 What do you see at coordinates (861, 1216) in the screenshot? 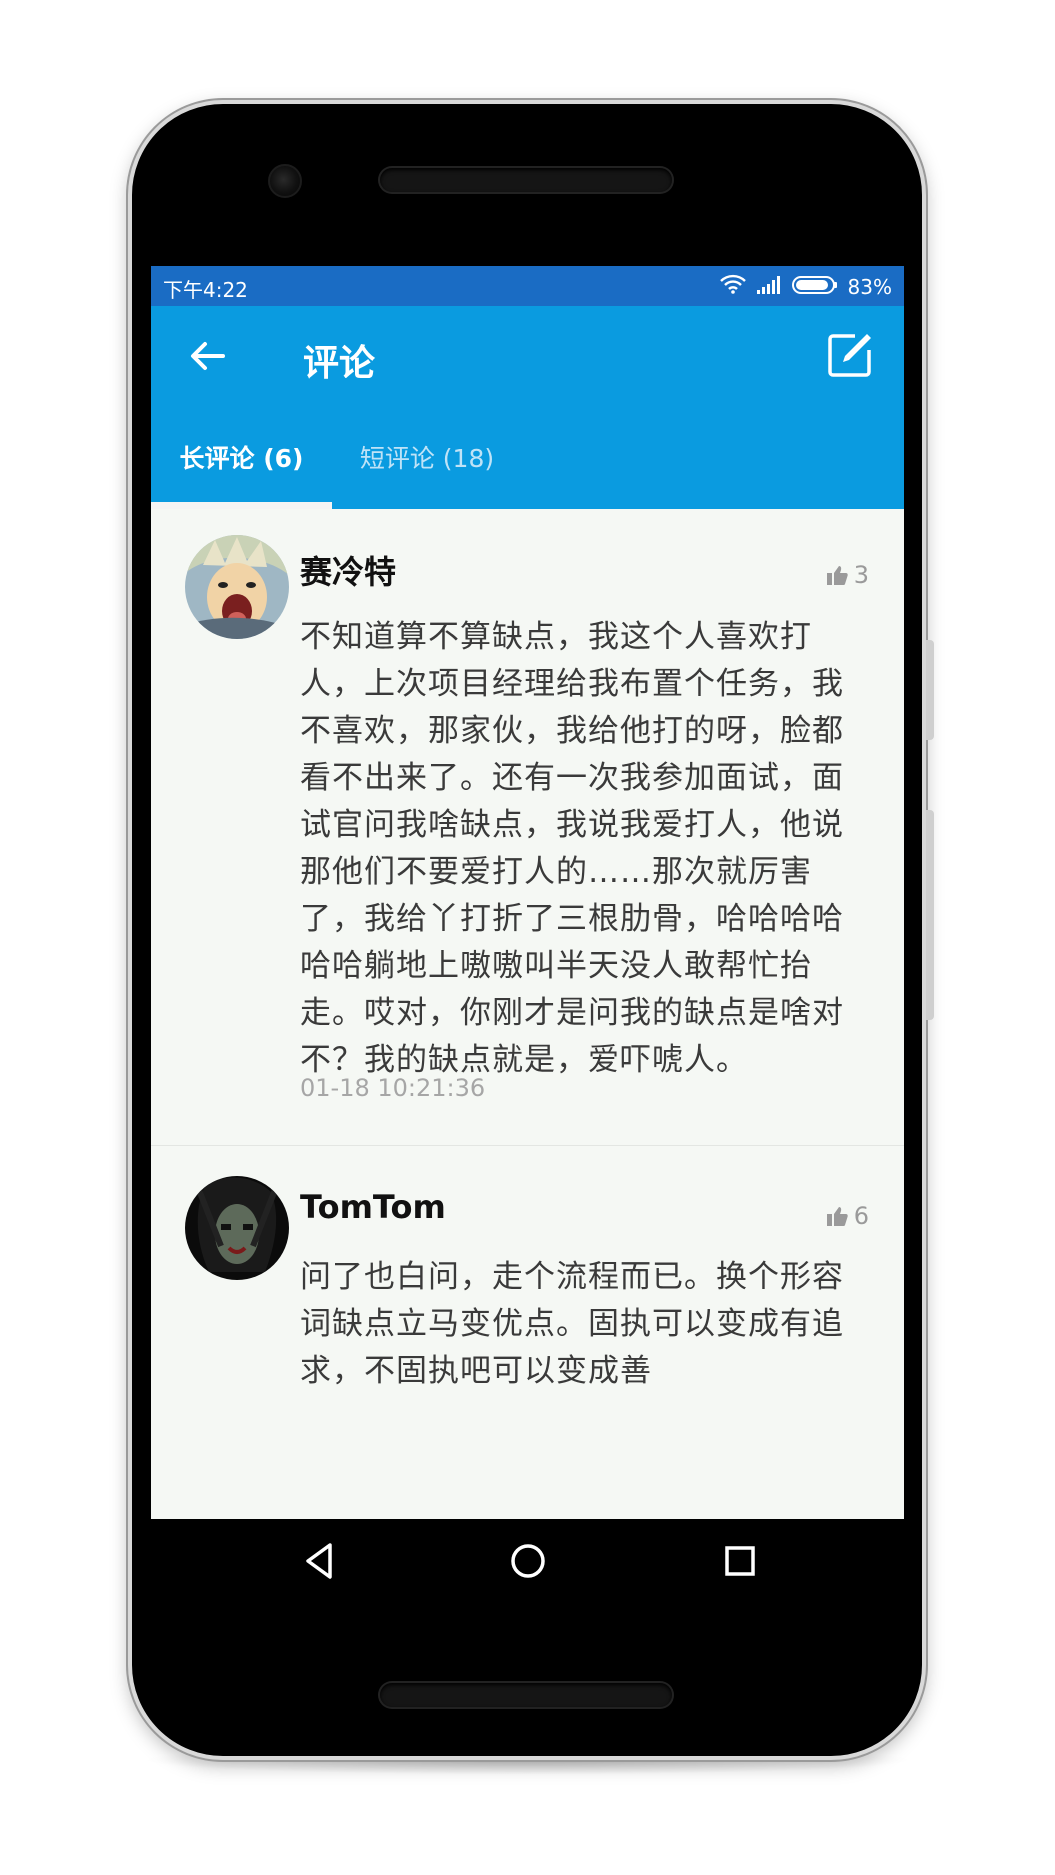
I see `like-count-value: 6` at bounding box center [861, 1216].